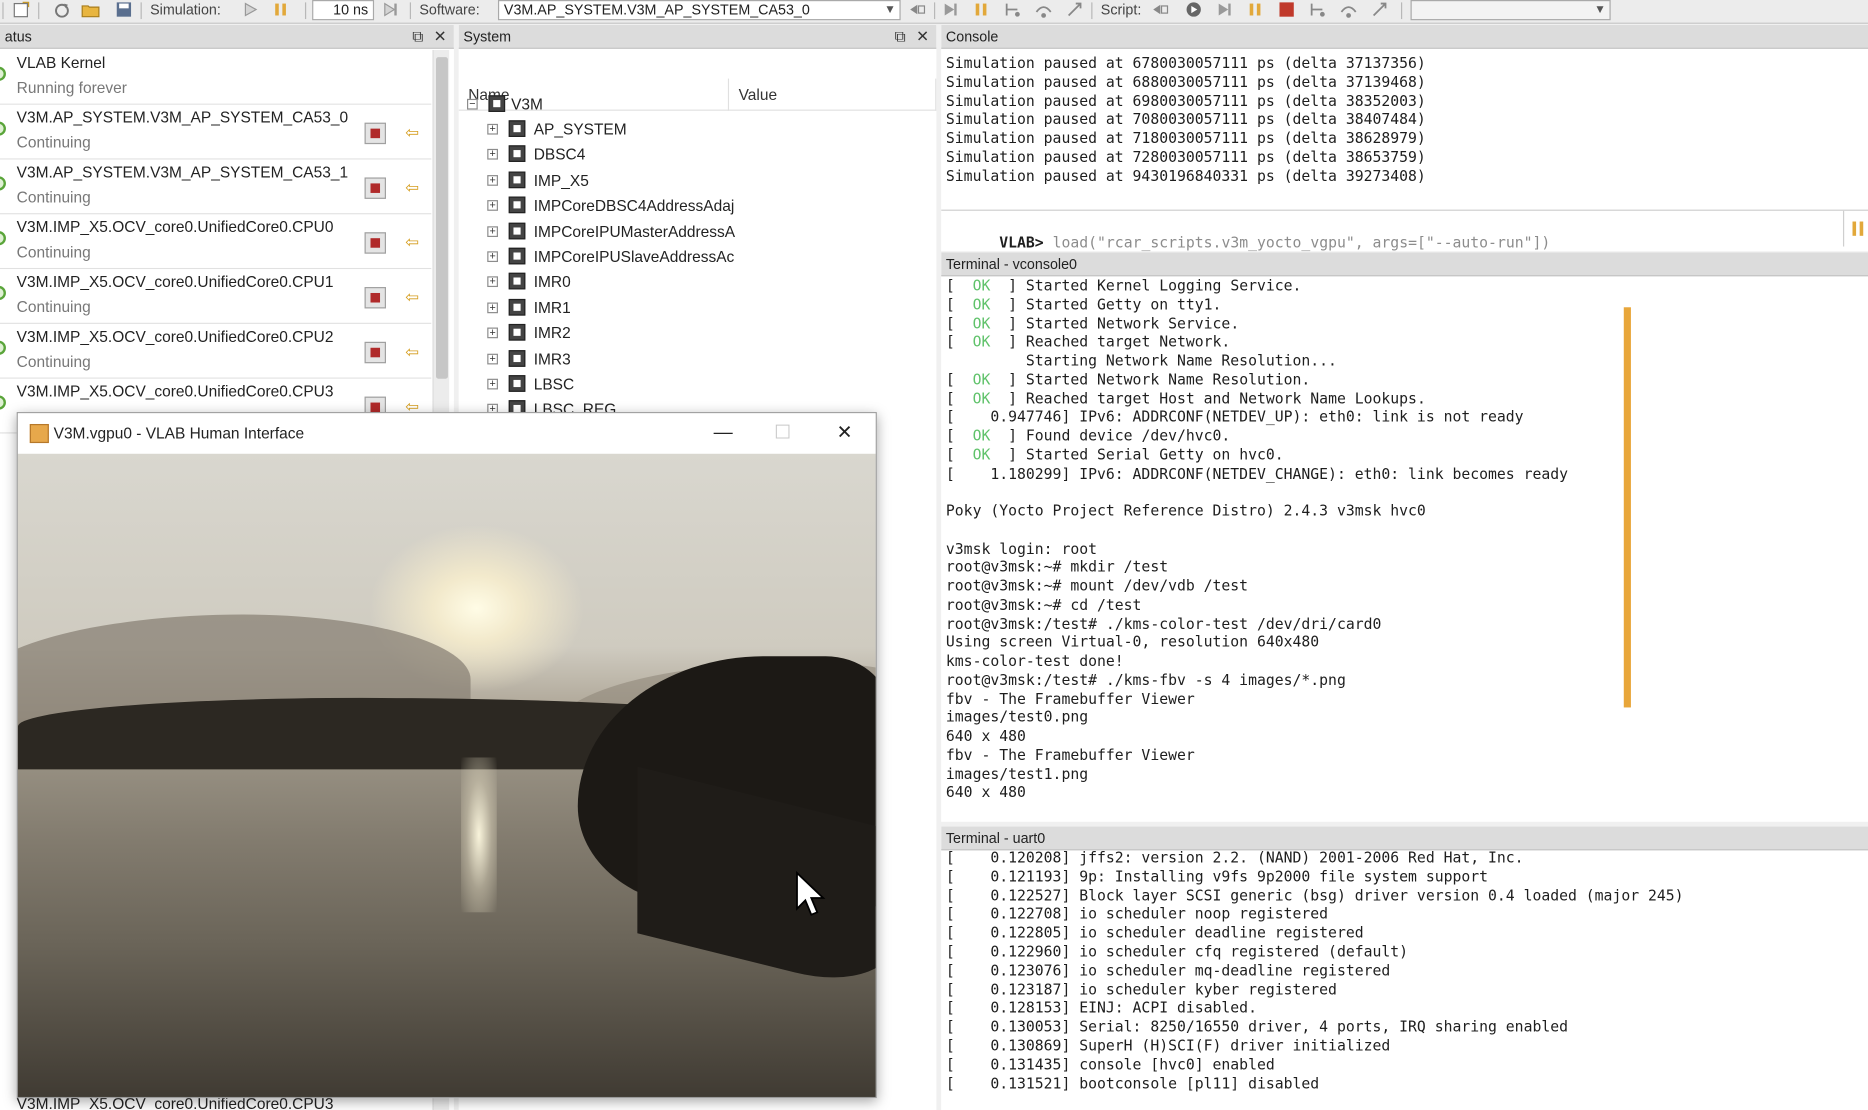 The image size is (1868, 1110). Describe the element at coordinates (281, 9) in the screenshot. I see `pause-icon` at that location.